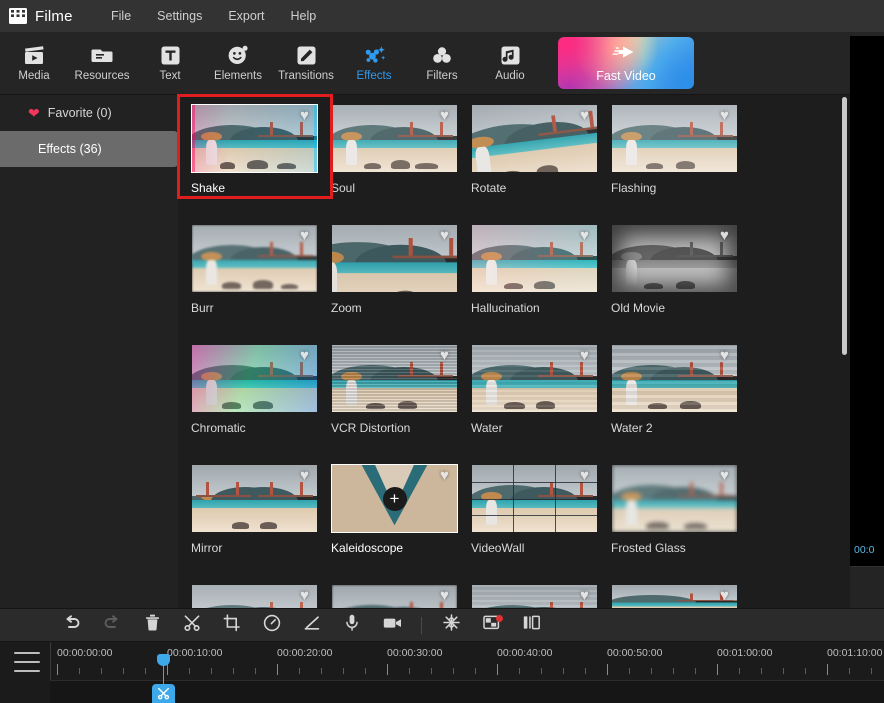  I want to click on effect-card-rotate: ♥ Rotate, so click(541, 149).